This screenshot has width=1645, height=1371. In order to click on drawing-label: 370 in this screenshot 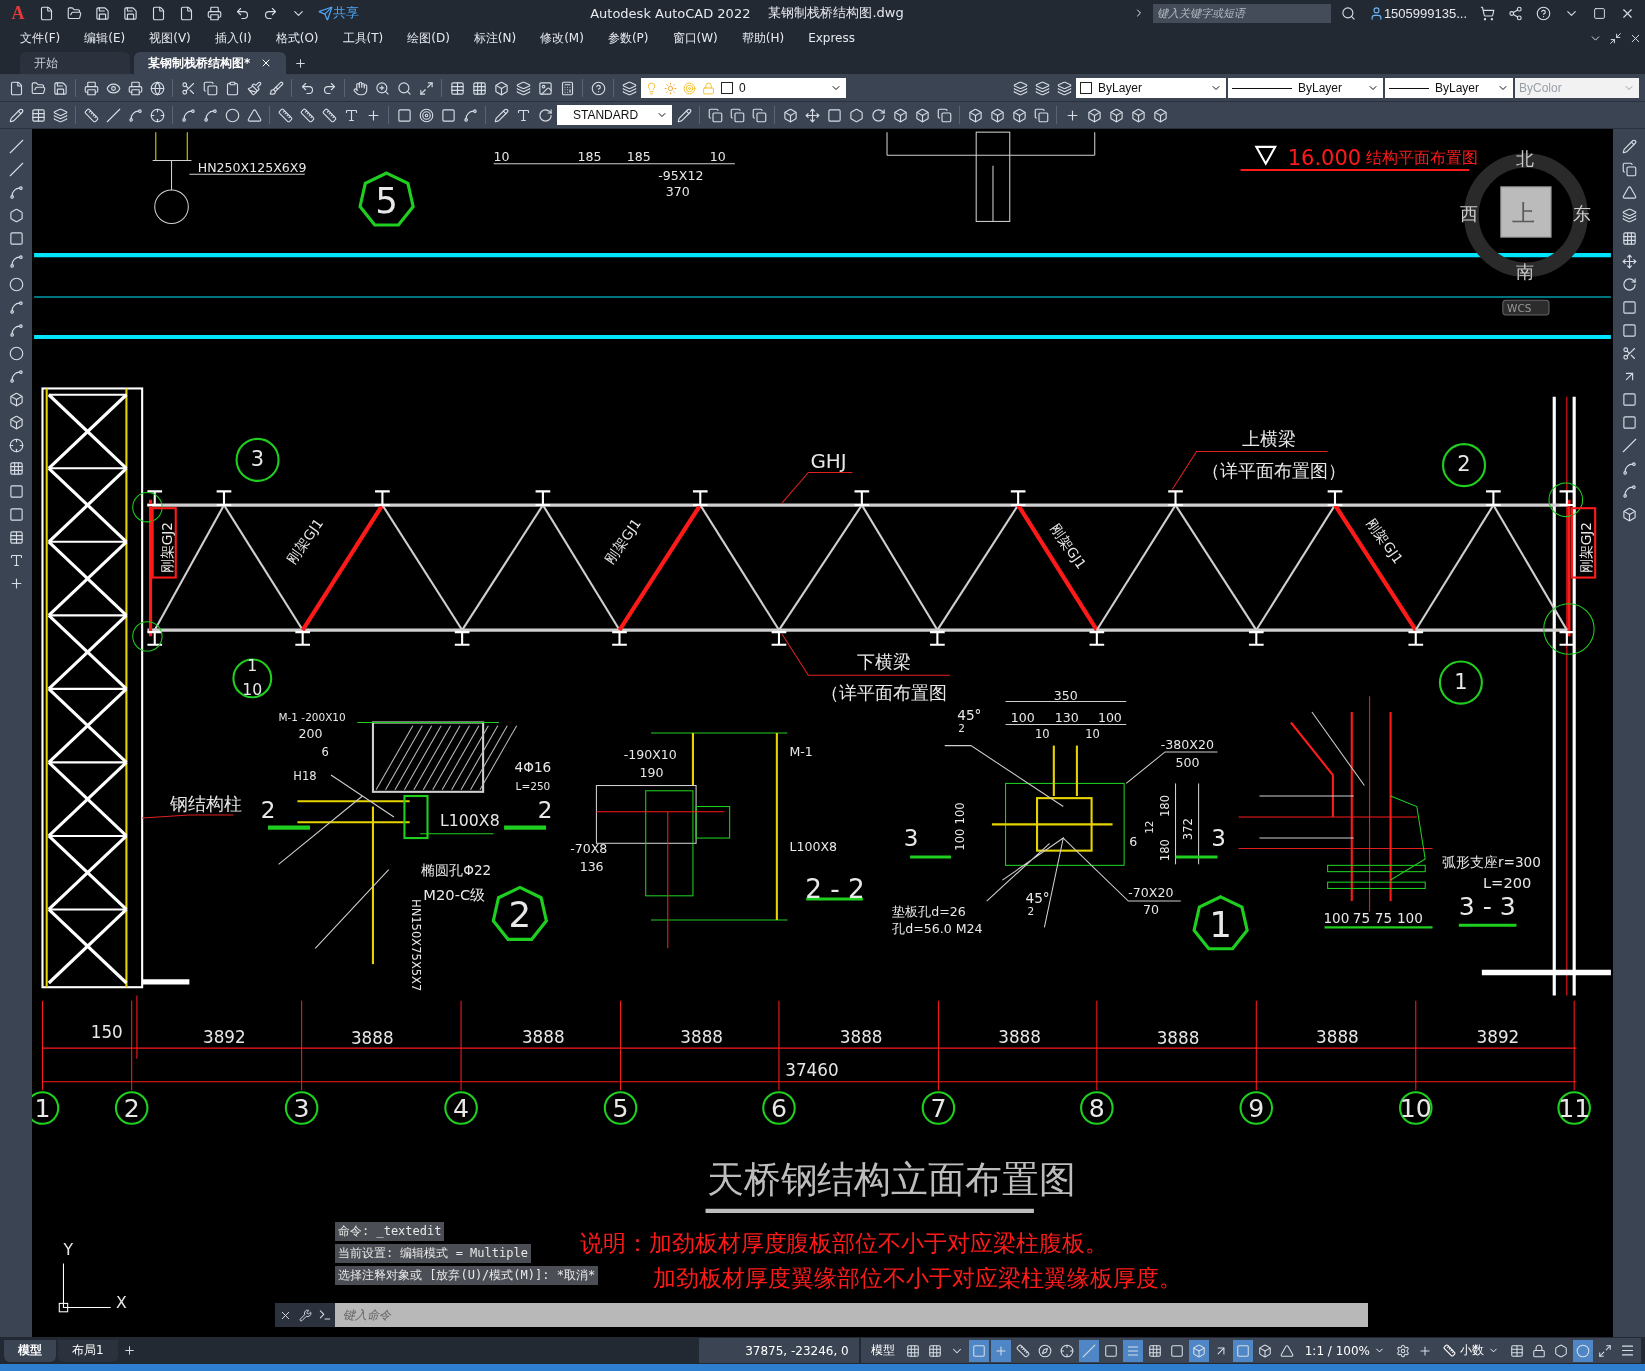, I will do `click(677, 192)`.